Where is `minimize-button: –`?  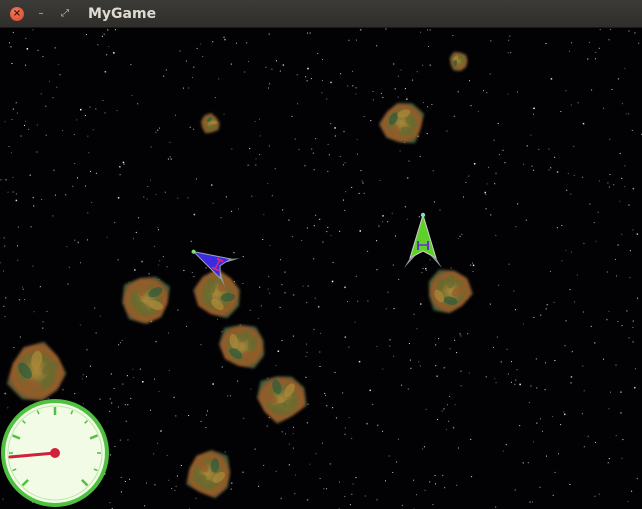
minimize-button: – is located at coordinates (41, 14).